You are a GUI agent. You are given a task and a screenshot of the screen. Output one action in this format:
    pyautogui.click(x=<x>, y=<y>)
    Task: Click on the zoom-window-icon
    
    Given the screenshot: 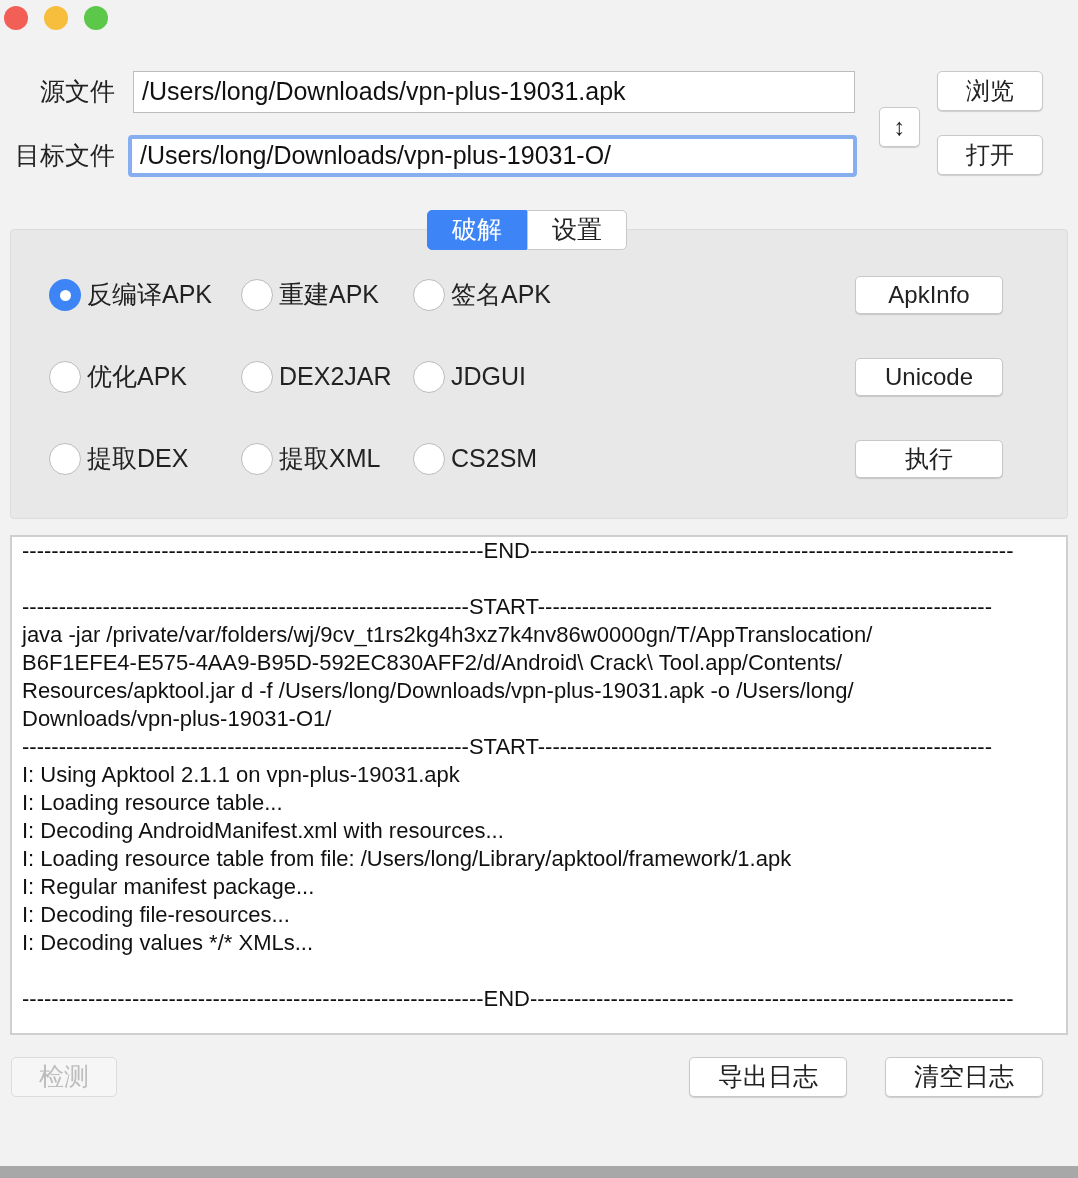 What is the action you would take?
    pyautogui.click(x=96, y=18)
    